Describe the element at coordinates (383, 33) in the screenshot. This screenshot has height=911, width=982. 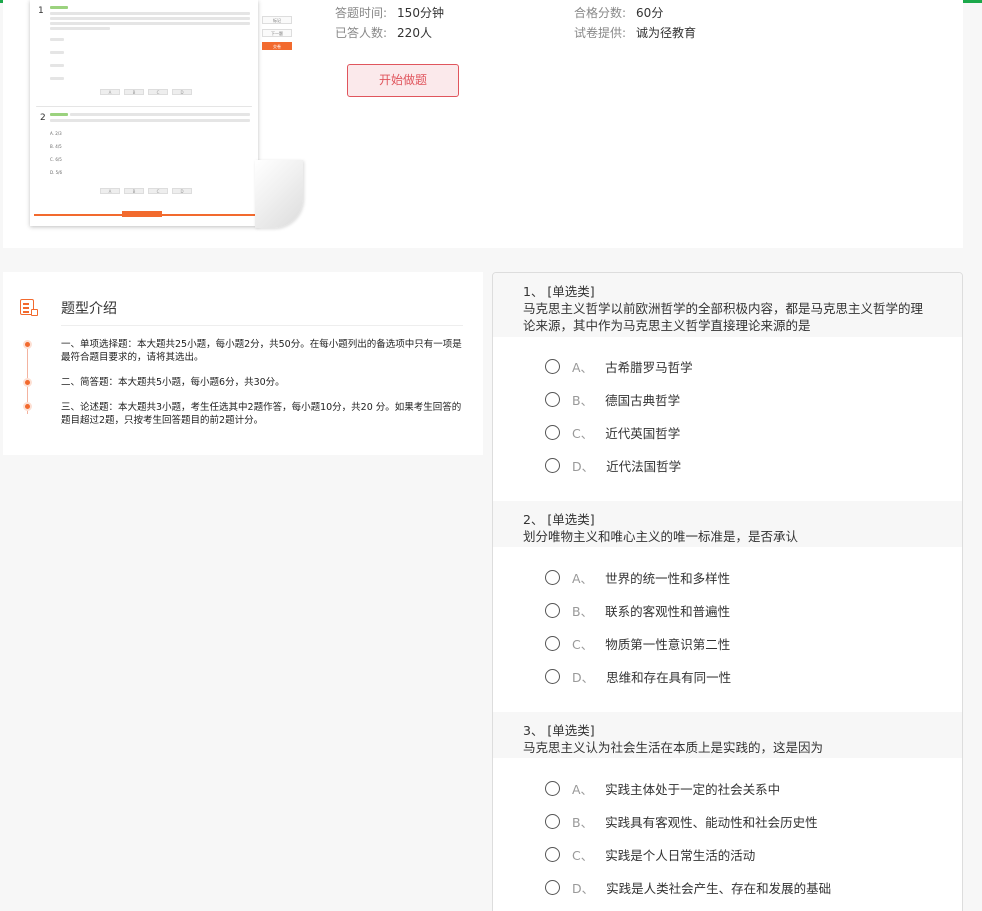
I see `answered-count-info: 已答人数: 220人` at that location.